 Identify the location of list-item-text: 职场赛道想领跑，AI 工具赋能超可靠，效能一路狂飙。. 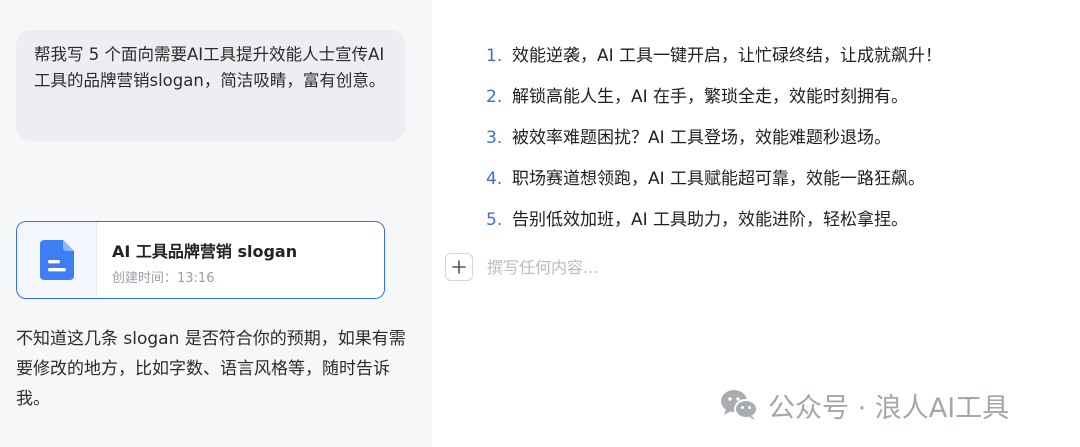
(719, 179).